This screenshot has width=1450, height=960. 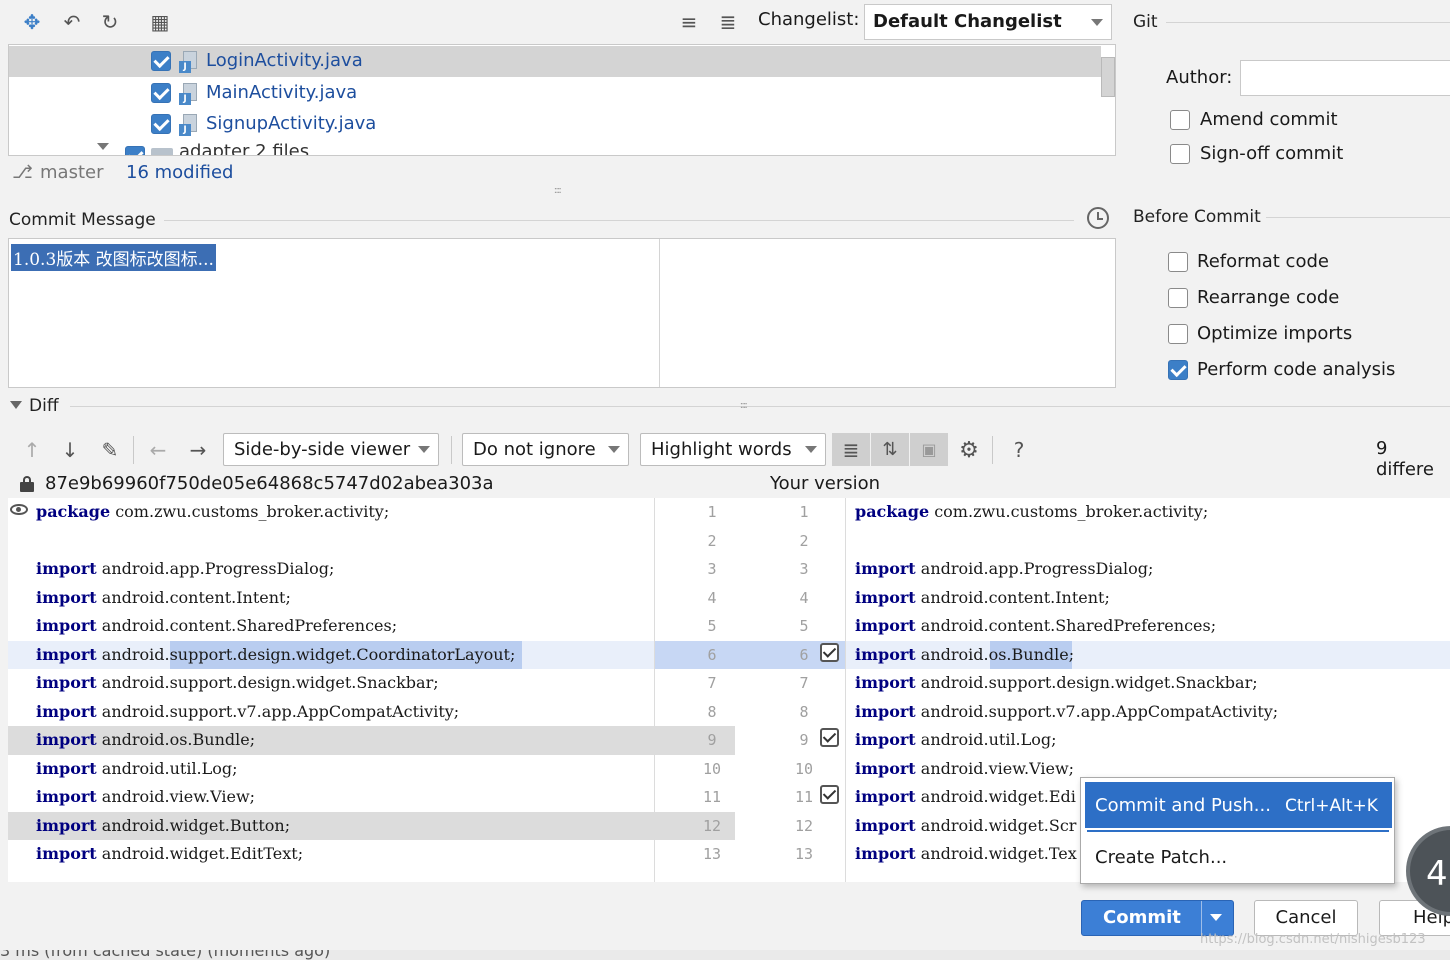 What do you see at coordinates (555, 61) in the screenshot?
I see `file-row-login: J LoginActivity.java` at bounding box center [555, 61].